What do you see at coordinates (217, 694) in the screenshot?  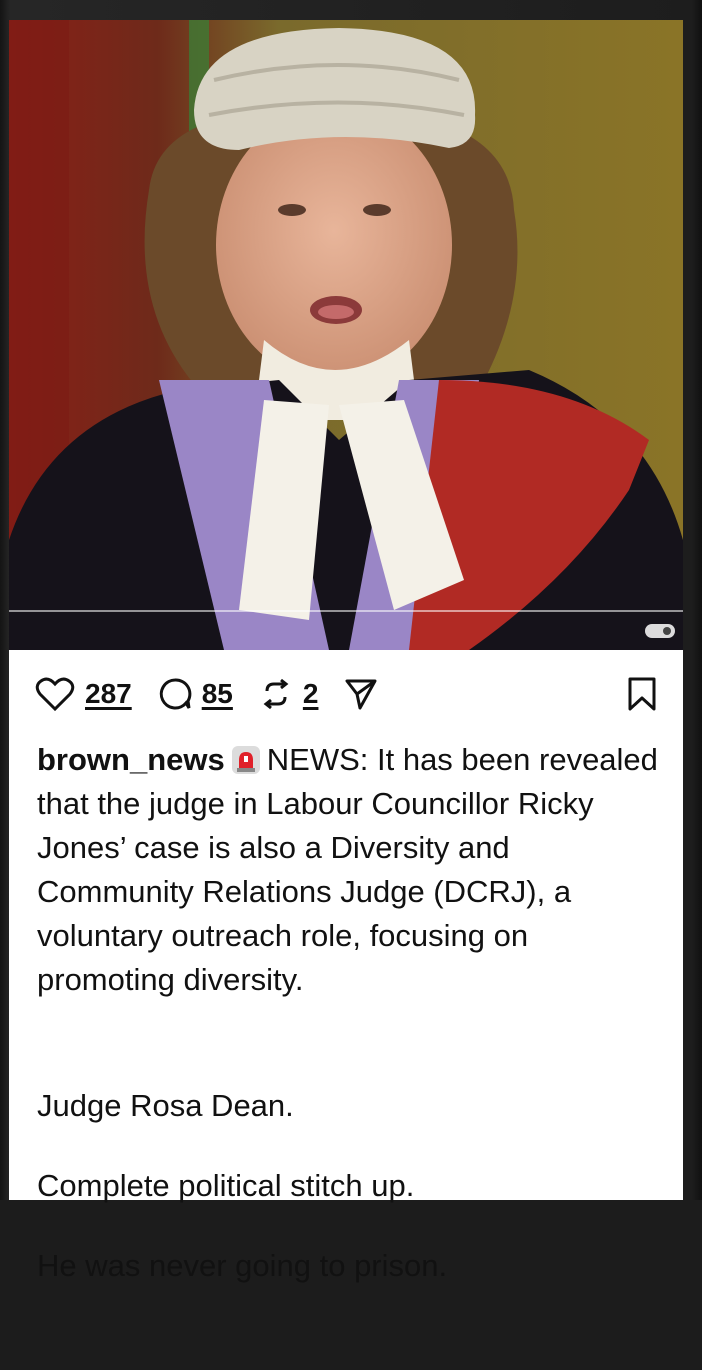 I see `comment-count: 85` at bounding box center [217, 694].